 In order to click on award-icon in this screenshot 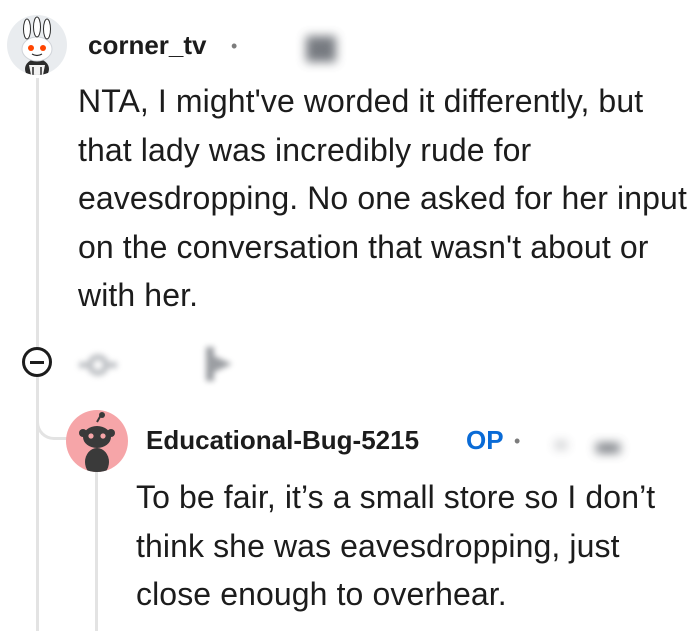, I will do `click(98, 365)`.